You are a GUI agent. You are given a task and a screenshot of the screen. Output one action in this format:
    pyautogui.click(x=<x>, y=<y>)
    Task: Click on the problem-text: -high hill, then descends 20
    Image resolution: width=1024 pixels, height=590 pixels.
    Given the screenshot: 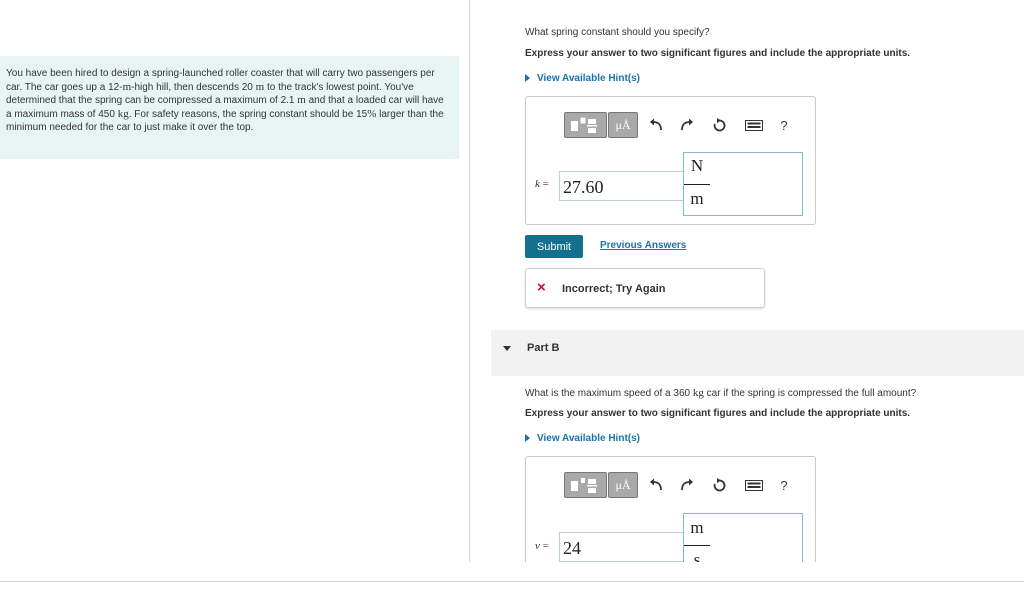 What is the action you would take?
    pyautogui.click(x=193, y=87)
    